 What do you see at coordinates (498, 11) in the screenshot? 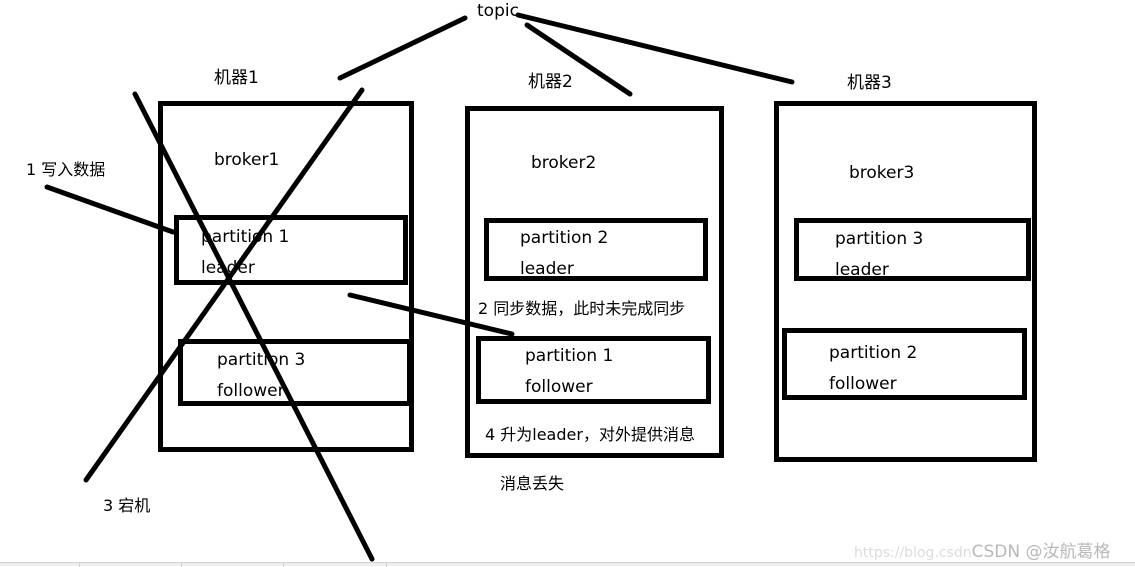
I see `topic-label: topic` at bounding box center [498, 11].